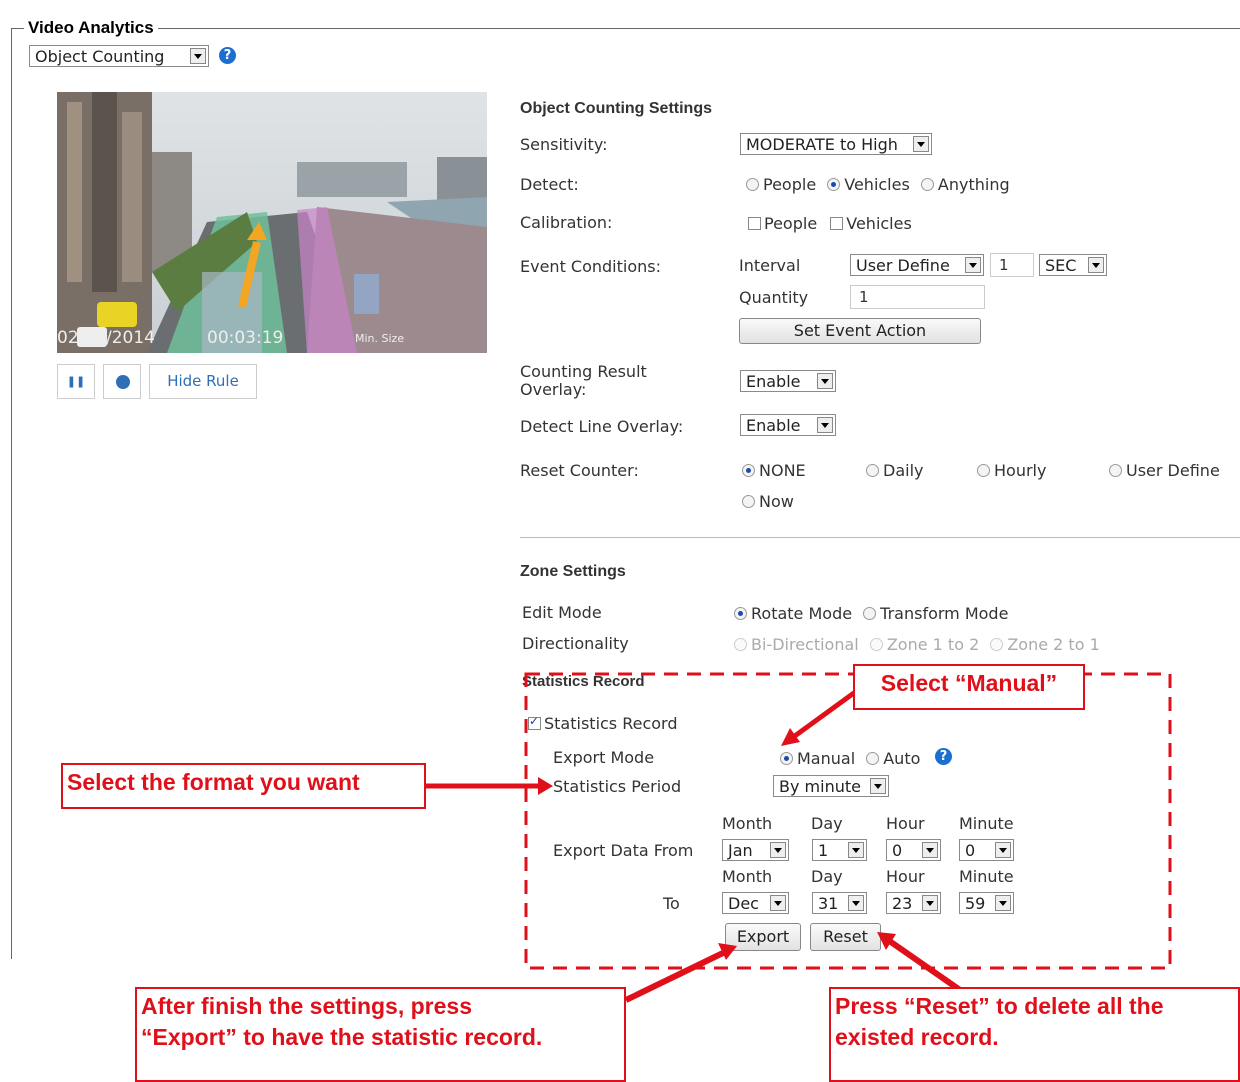 Image resolution: width=1240 pixels, height=1082 pixels. What do you see at coordinates (917, 1037) in the screenshot?
I see `callout-reset-line2: existed record.` at bounding box center [917, 1037].